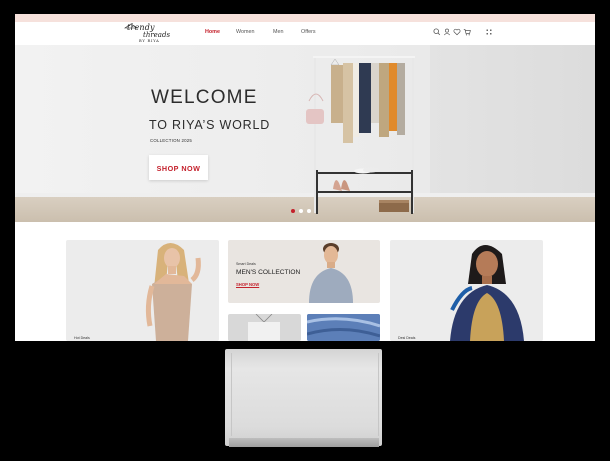 The width and height of the screenshot is (610, 461). What do you see at coordinates (210, 125) in the screenshot?
I see `hero-subtitle: TO RIYA’S WORLD` at bounding box center [210, 125].